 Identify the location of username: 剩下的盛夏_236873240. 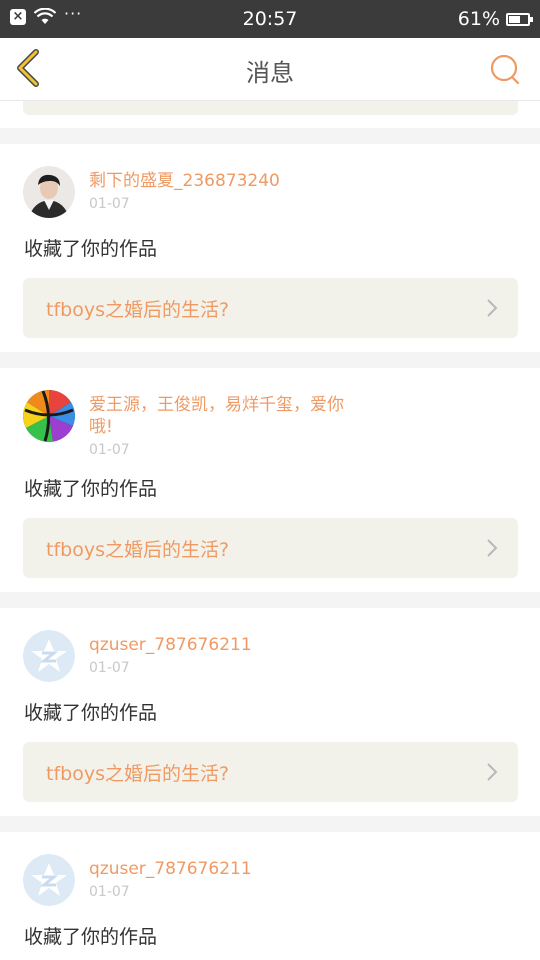
(184, 181).